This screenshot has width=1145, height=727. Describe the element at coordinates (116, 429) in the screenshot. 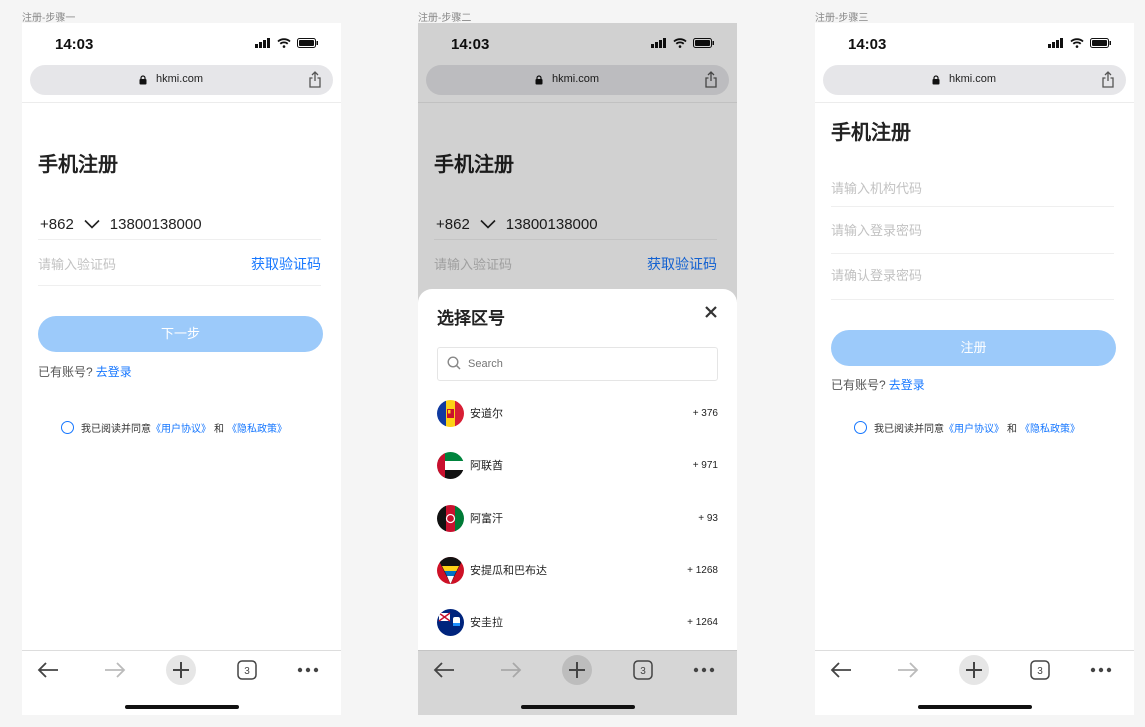

I see `agree-text: 我已阅读并同意` at that location.